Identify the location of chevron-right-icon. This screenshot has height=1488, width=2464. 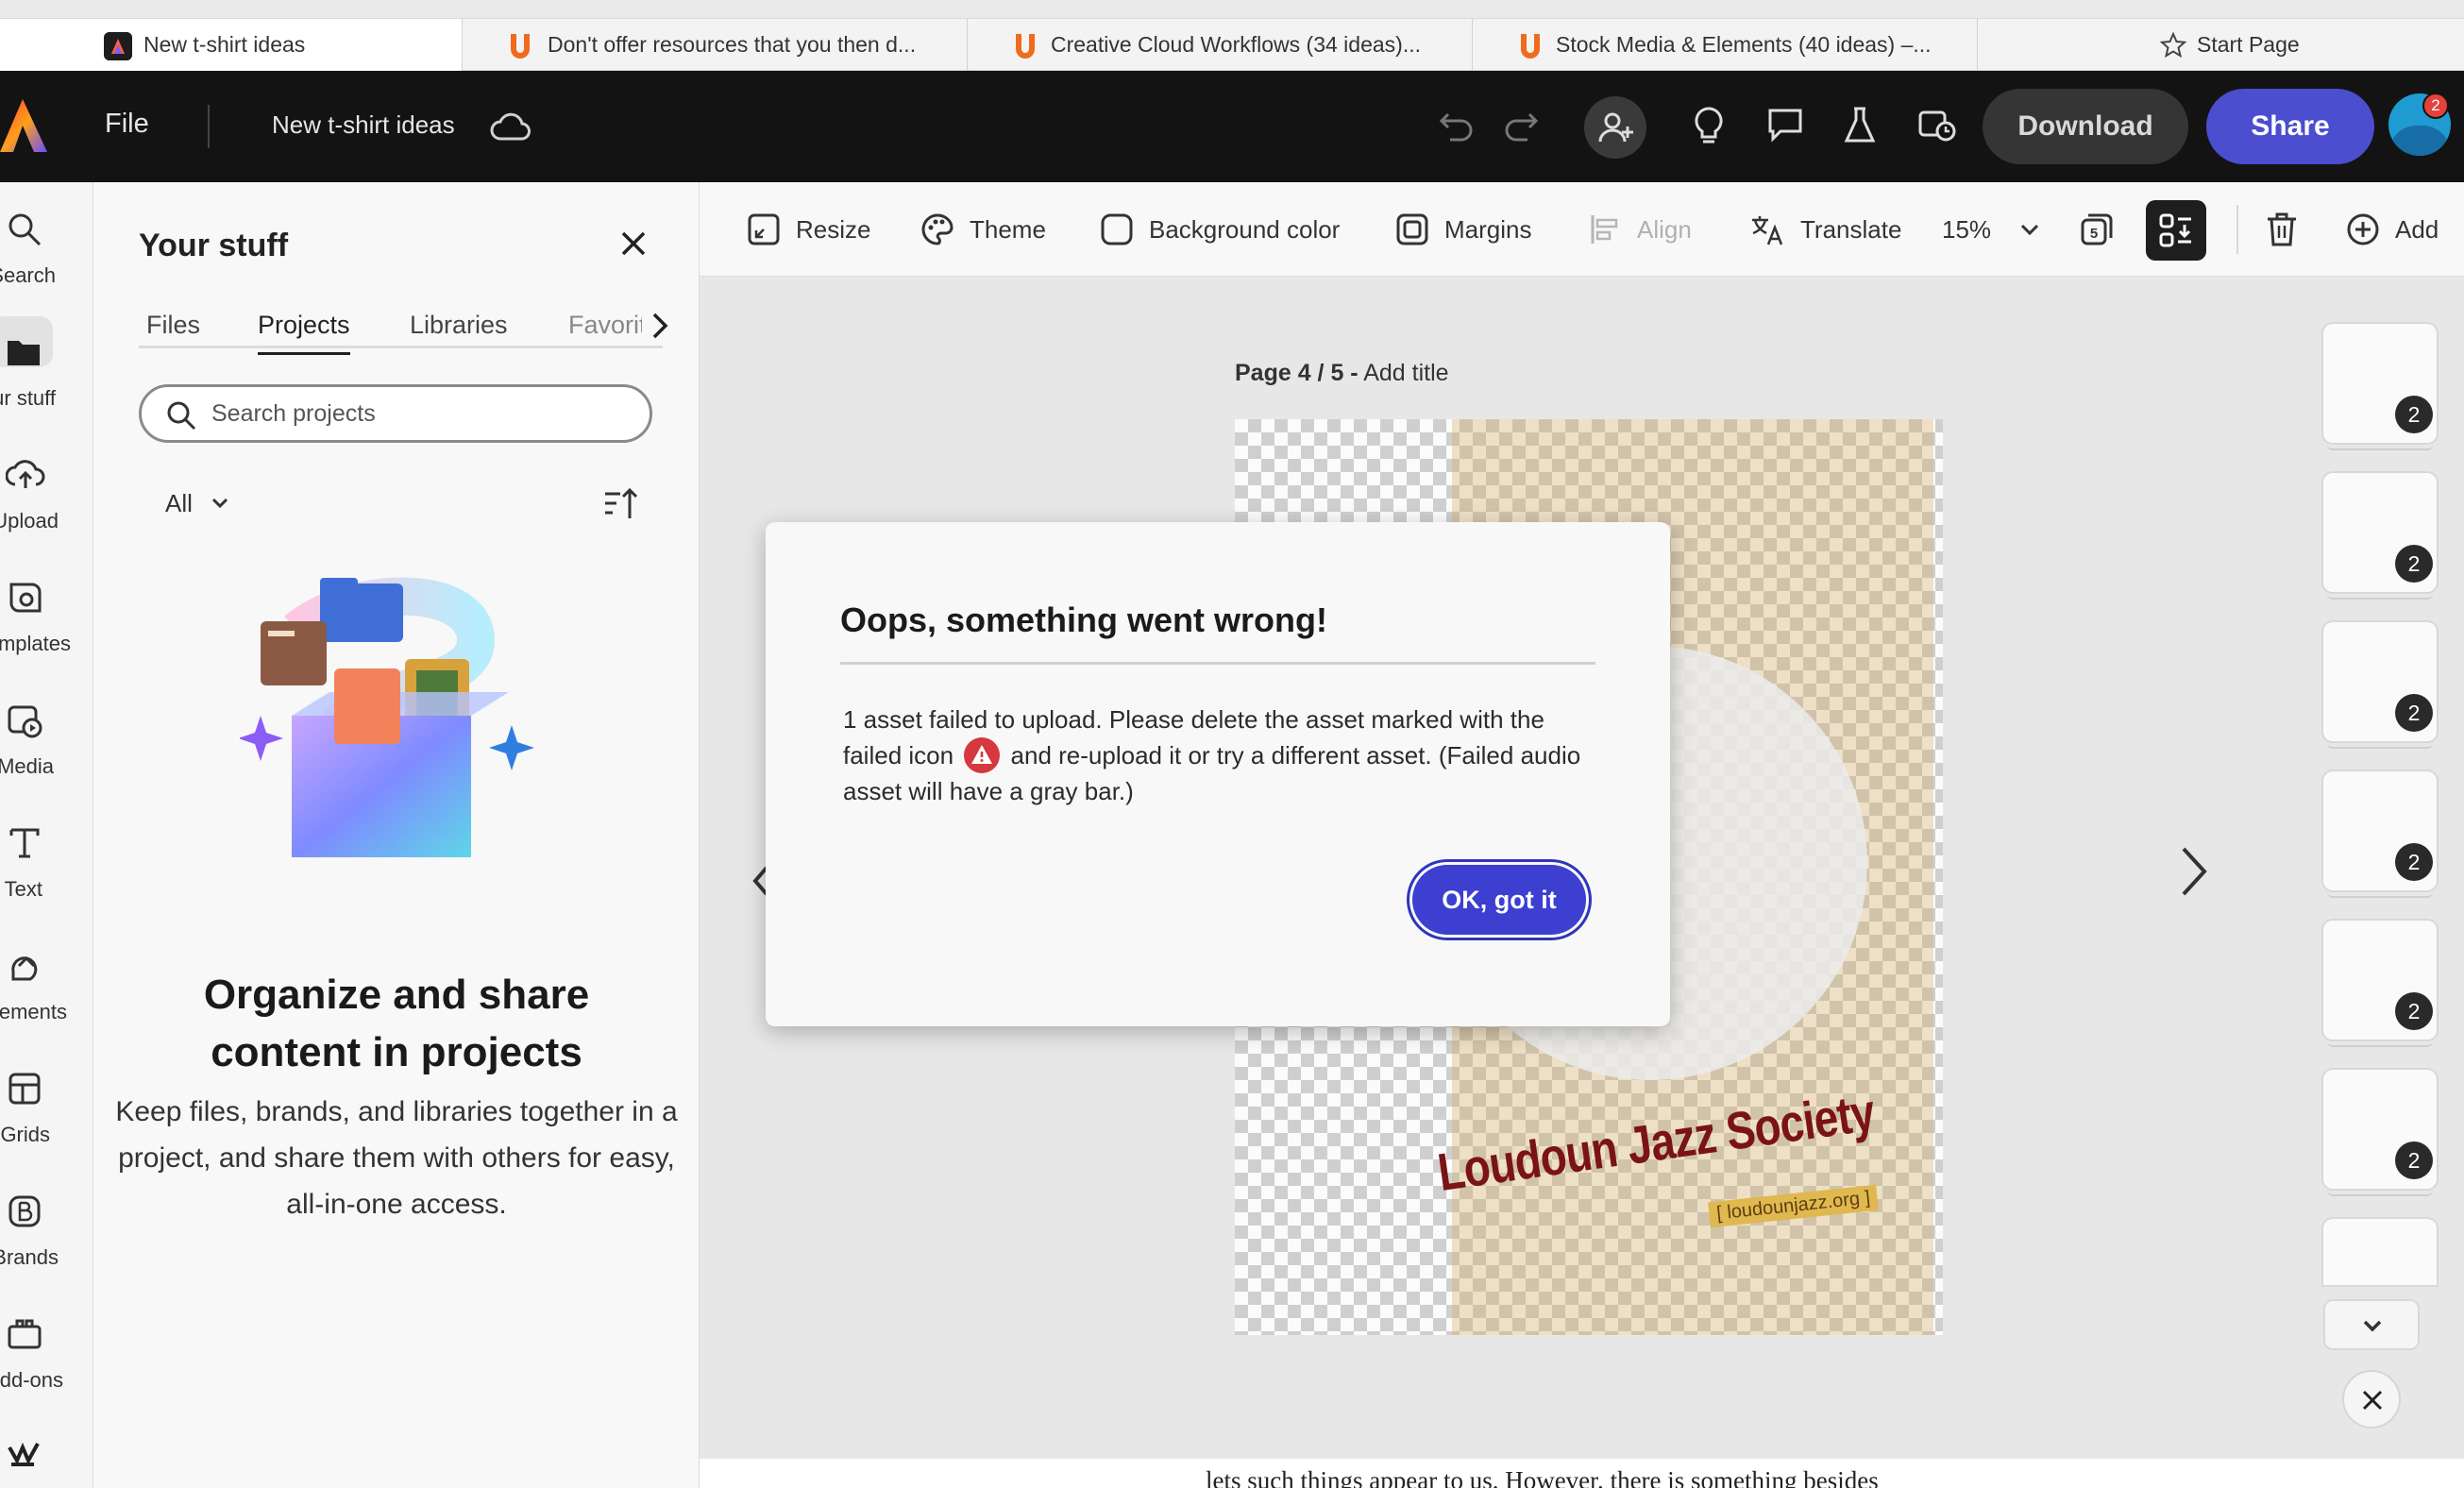
(2194, 871).